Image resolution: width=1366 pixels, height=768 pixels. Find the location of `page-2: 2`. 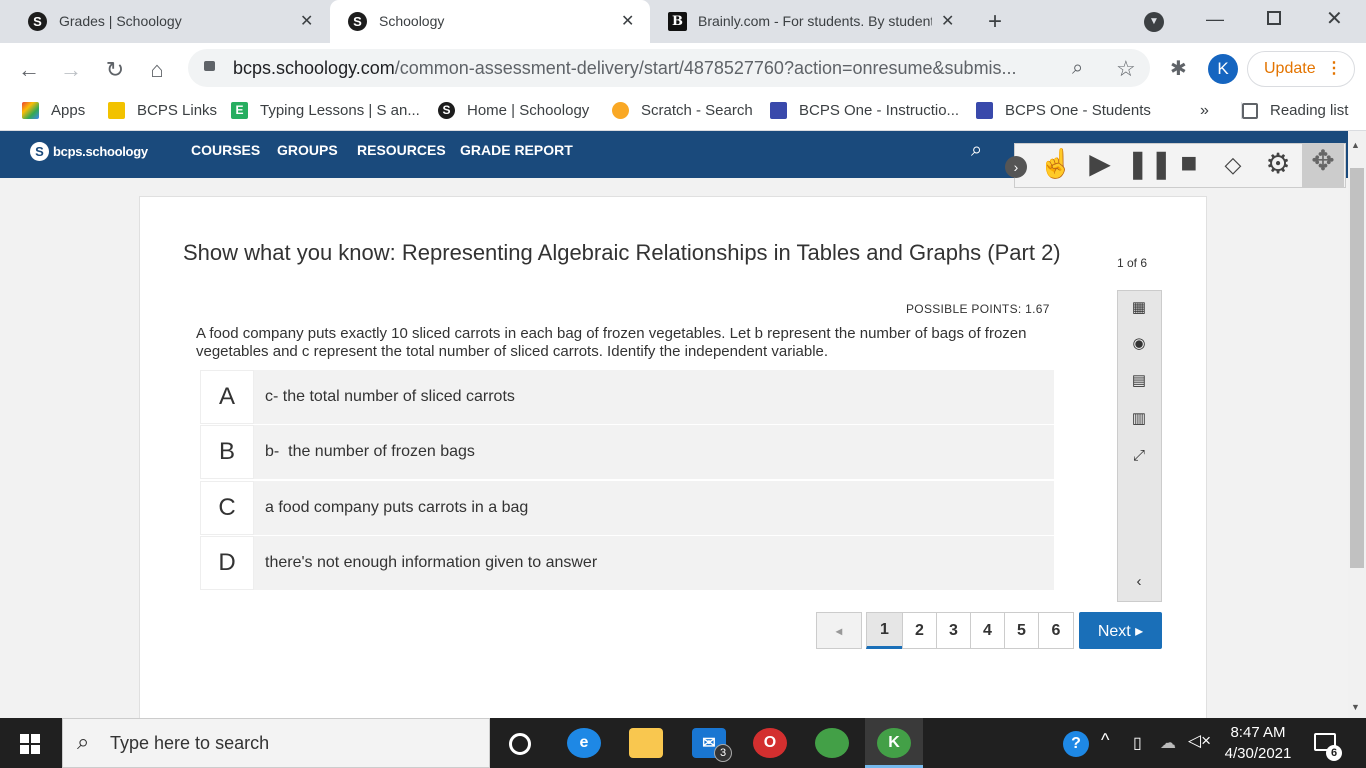

page-2: 2 is located at coordinates (919, 630).